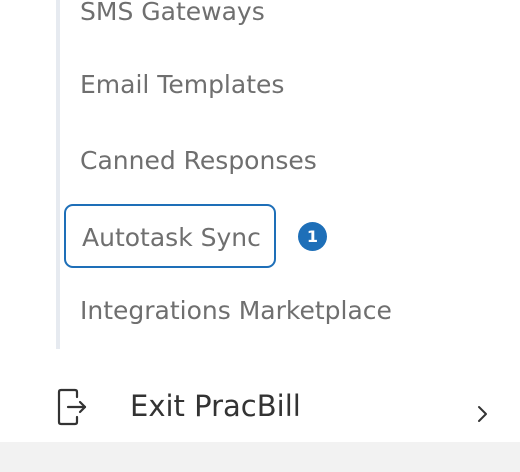  What do you see at coordinates (236, 310) in the screenshot?
I see `submenu-item-integrations-marketplace: Integrations Marketplace` at bounding box center [236, 310].